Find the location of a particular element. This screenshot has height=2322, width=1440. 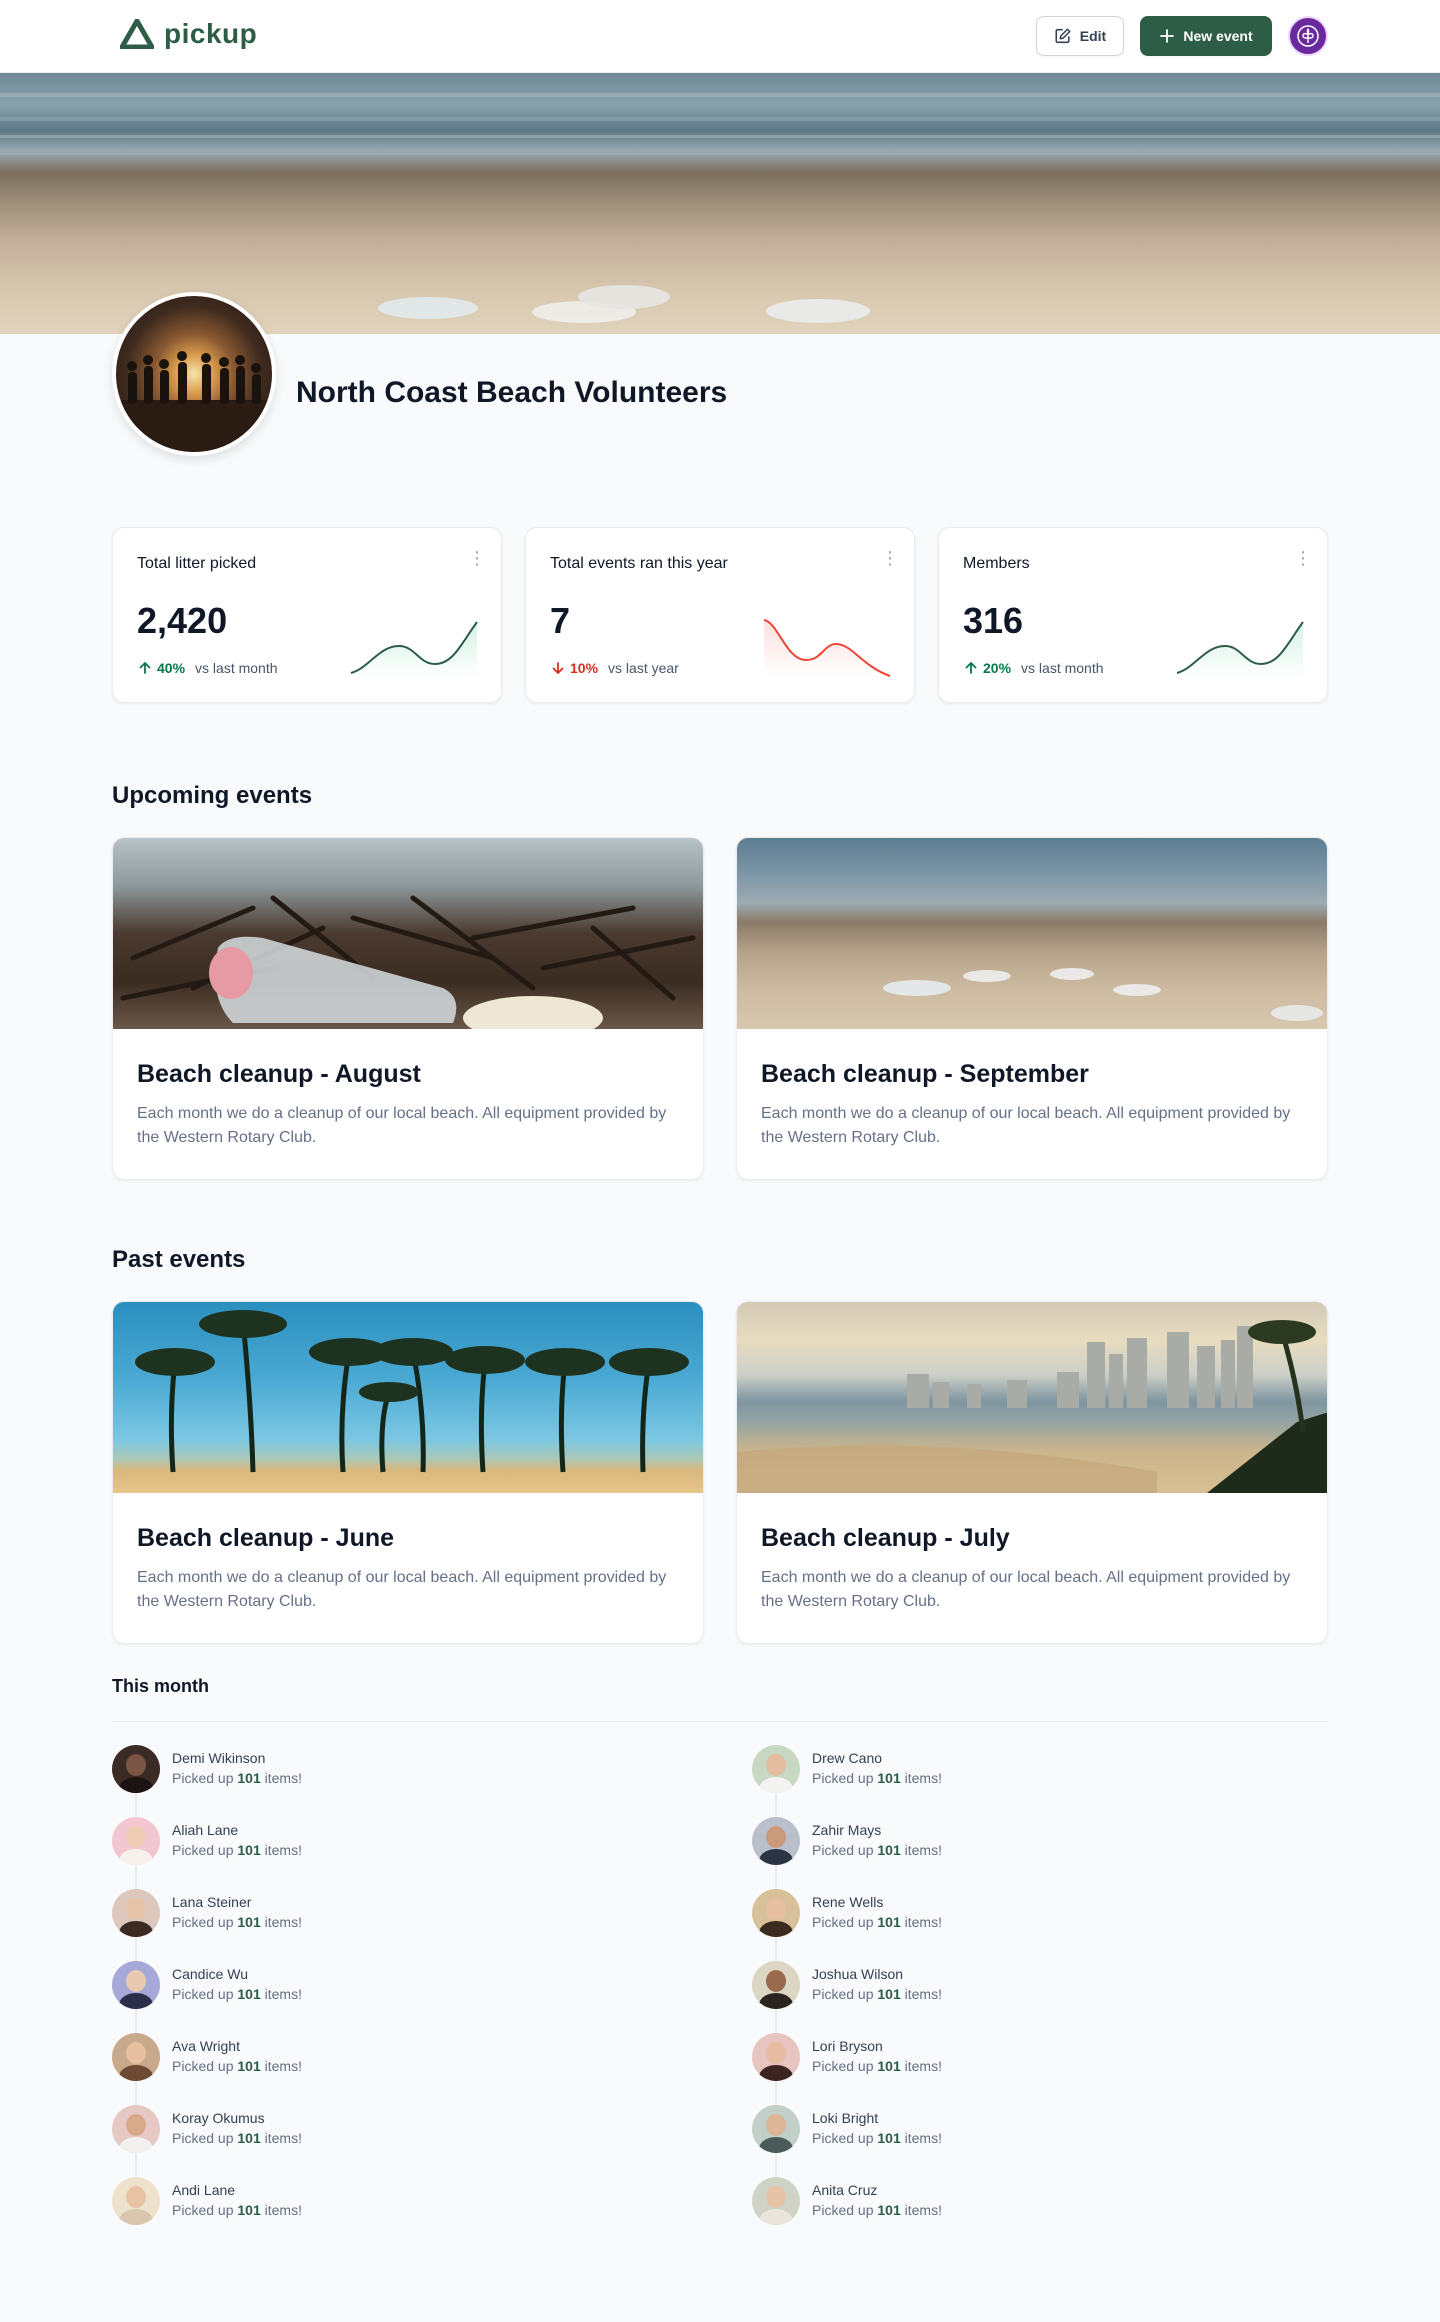

stat-value: 2,420 is located at coordinates (182, 620).